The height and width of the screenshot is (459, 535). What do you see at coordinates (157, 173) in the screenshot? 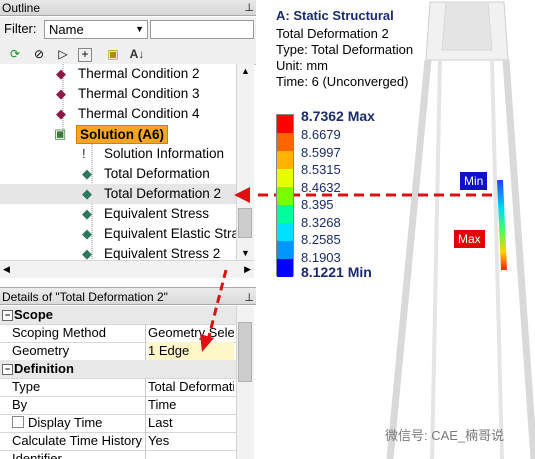
I see `tree-item-label: Total Deformation` at bounding box center [157, 173].